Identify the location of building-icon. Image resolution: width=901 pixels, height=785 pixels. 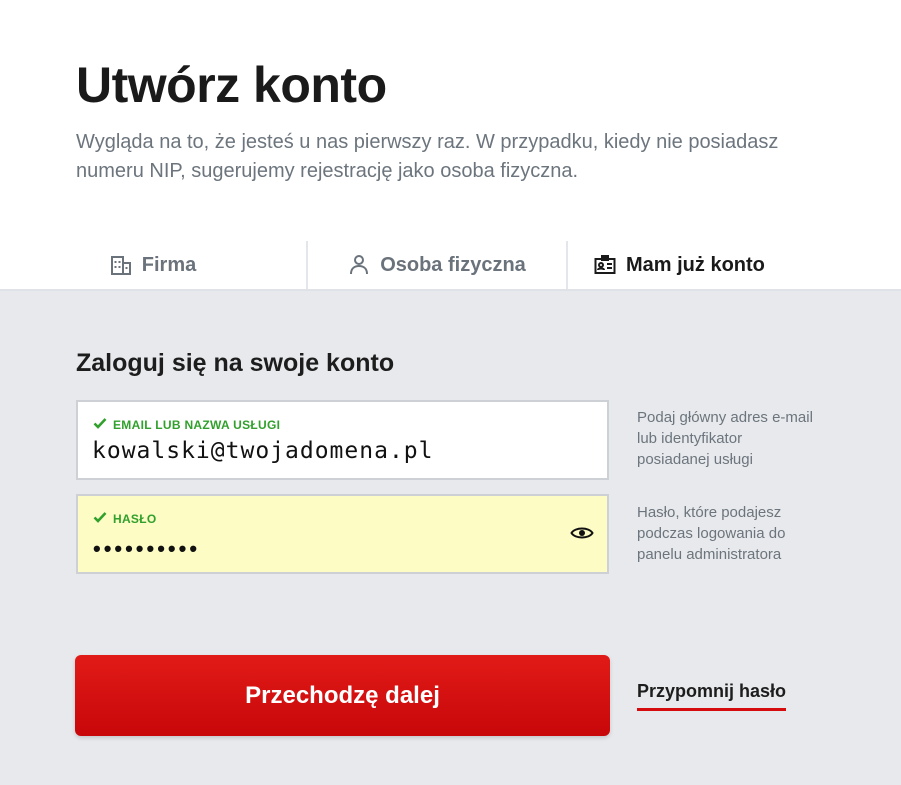
(121, 265).